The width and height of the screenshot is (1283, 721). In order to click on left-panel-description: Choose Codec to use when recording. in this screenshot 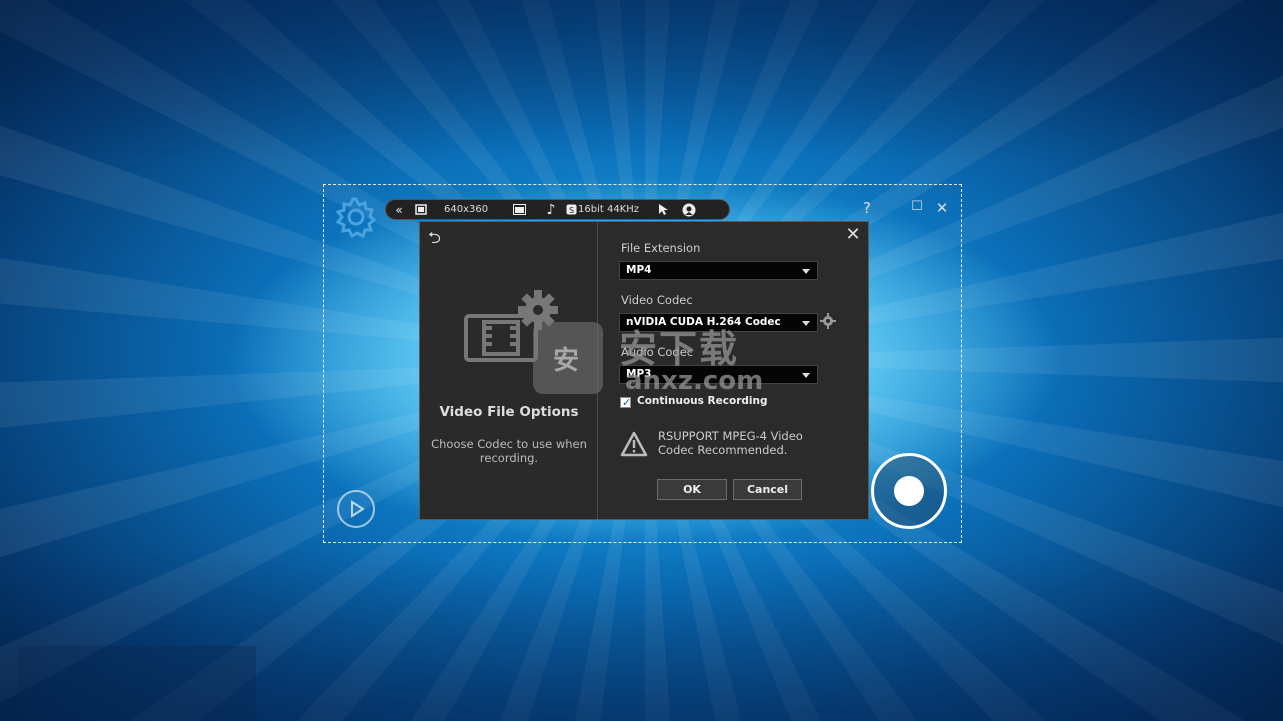, I will do `click(509, 451)`.